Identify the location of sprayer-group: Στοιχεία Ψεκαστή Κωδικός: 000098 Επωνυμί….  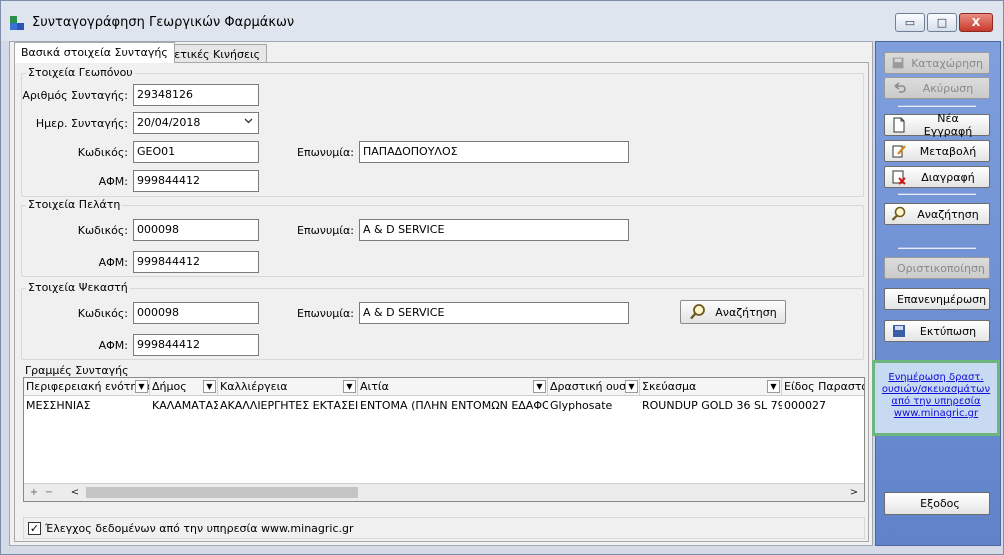
(442, 320).